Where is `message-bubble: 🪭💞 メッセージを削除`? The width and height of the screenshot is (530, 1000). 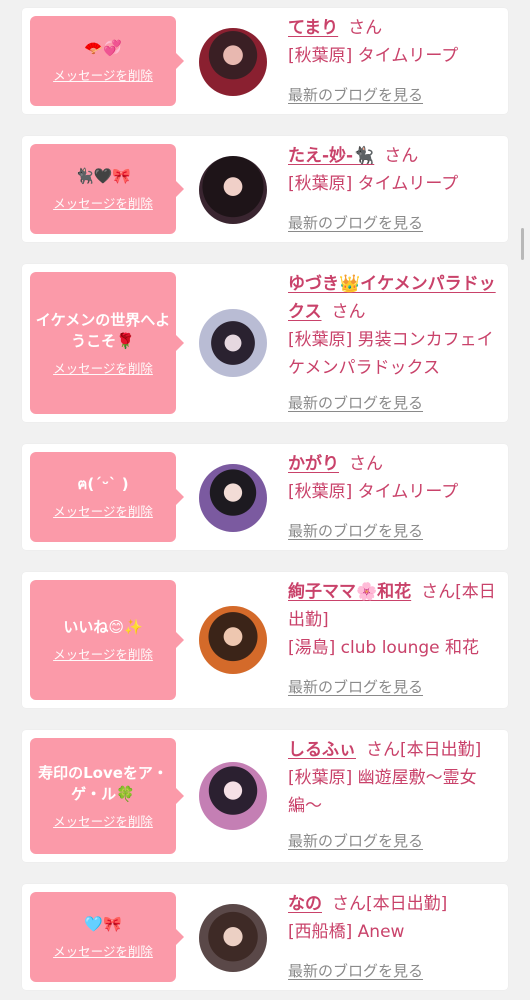
message-bubble: 🪭💞 メッセージを削除 is located at coordinates (107, 61).